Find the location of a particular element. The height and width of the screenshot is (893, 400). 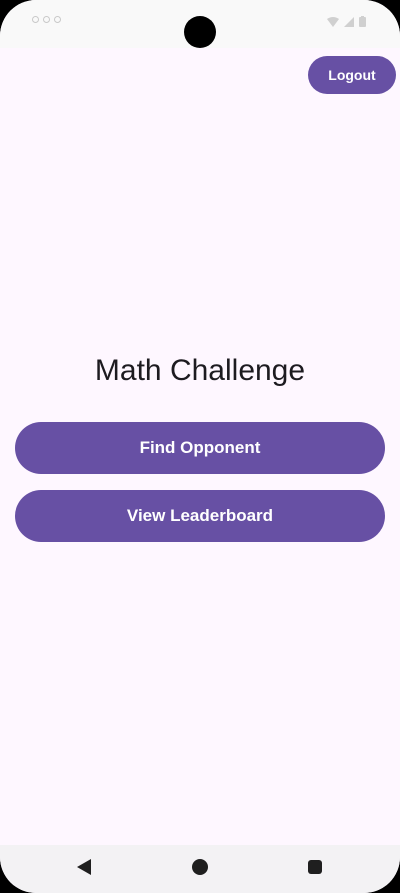

recents-icon is located at coordinates (315, 867).